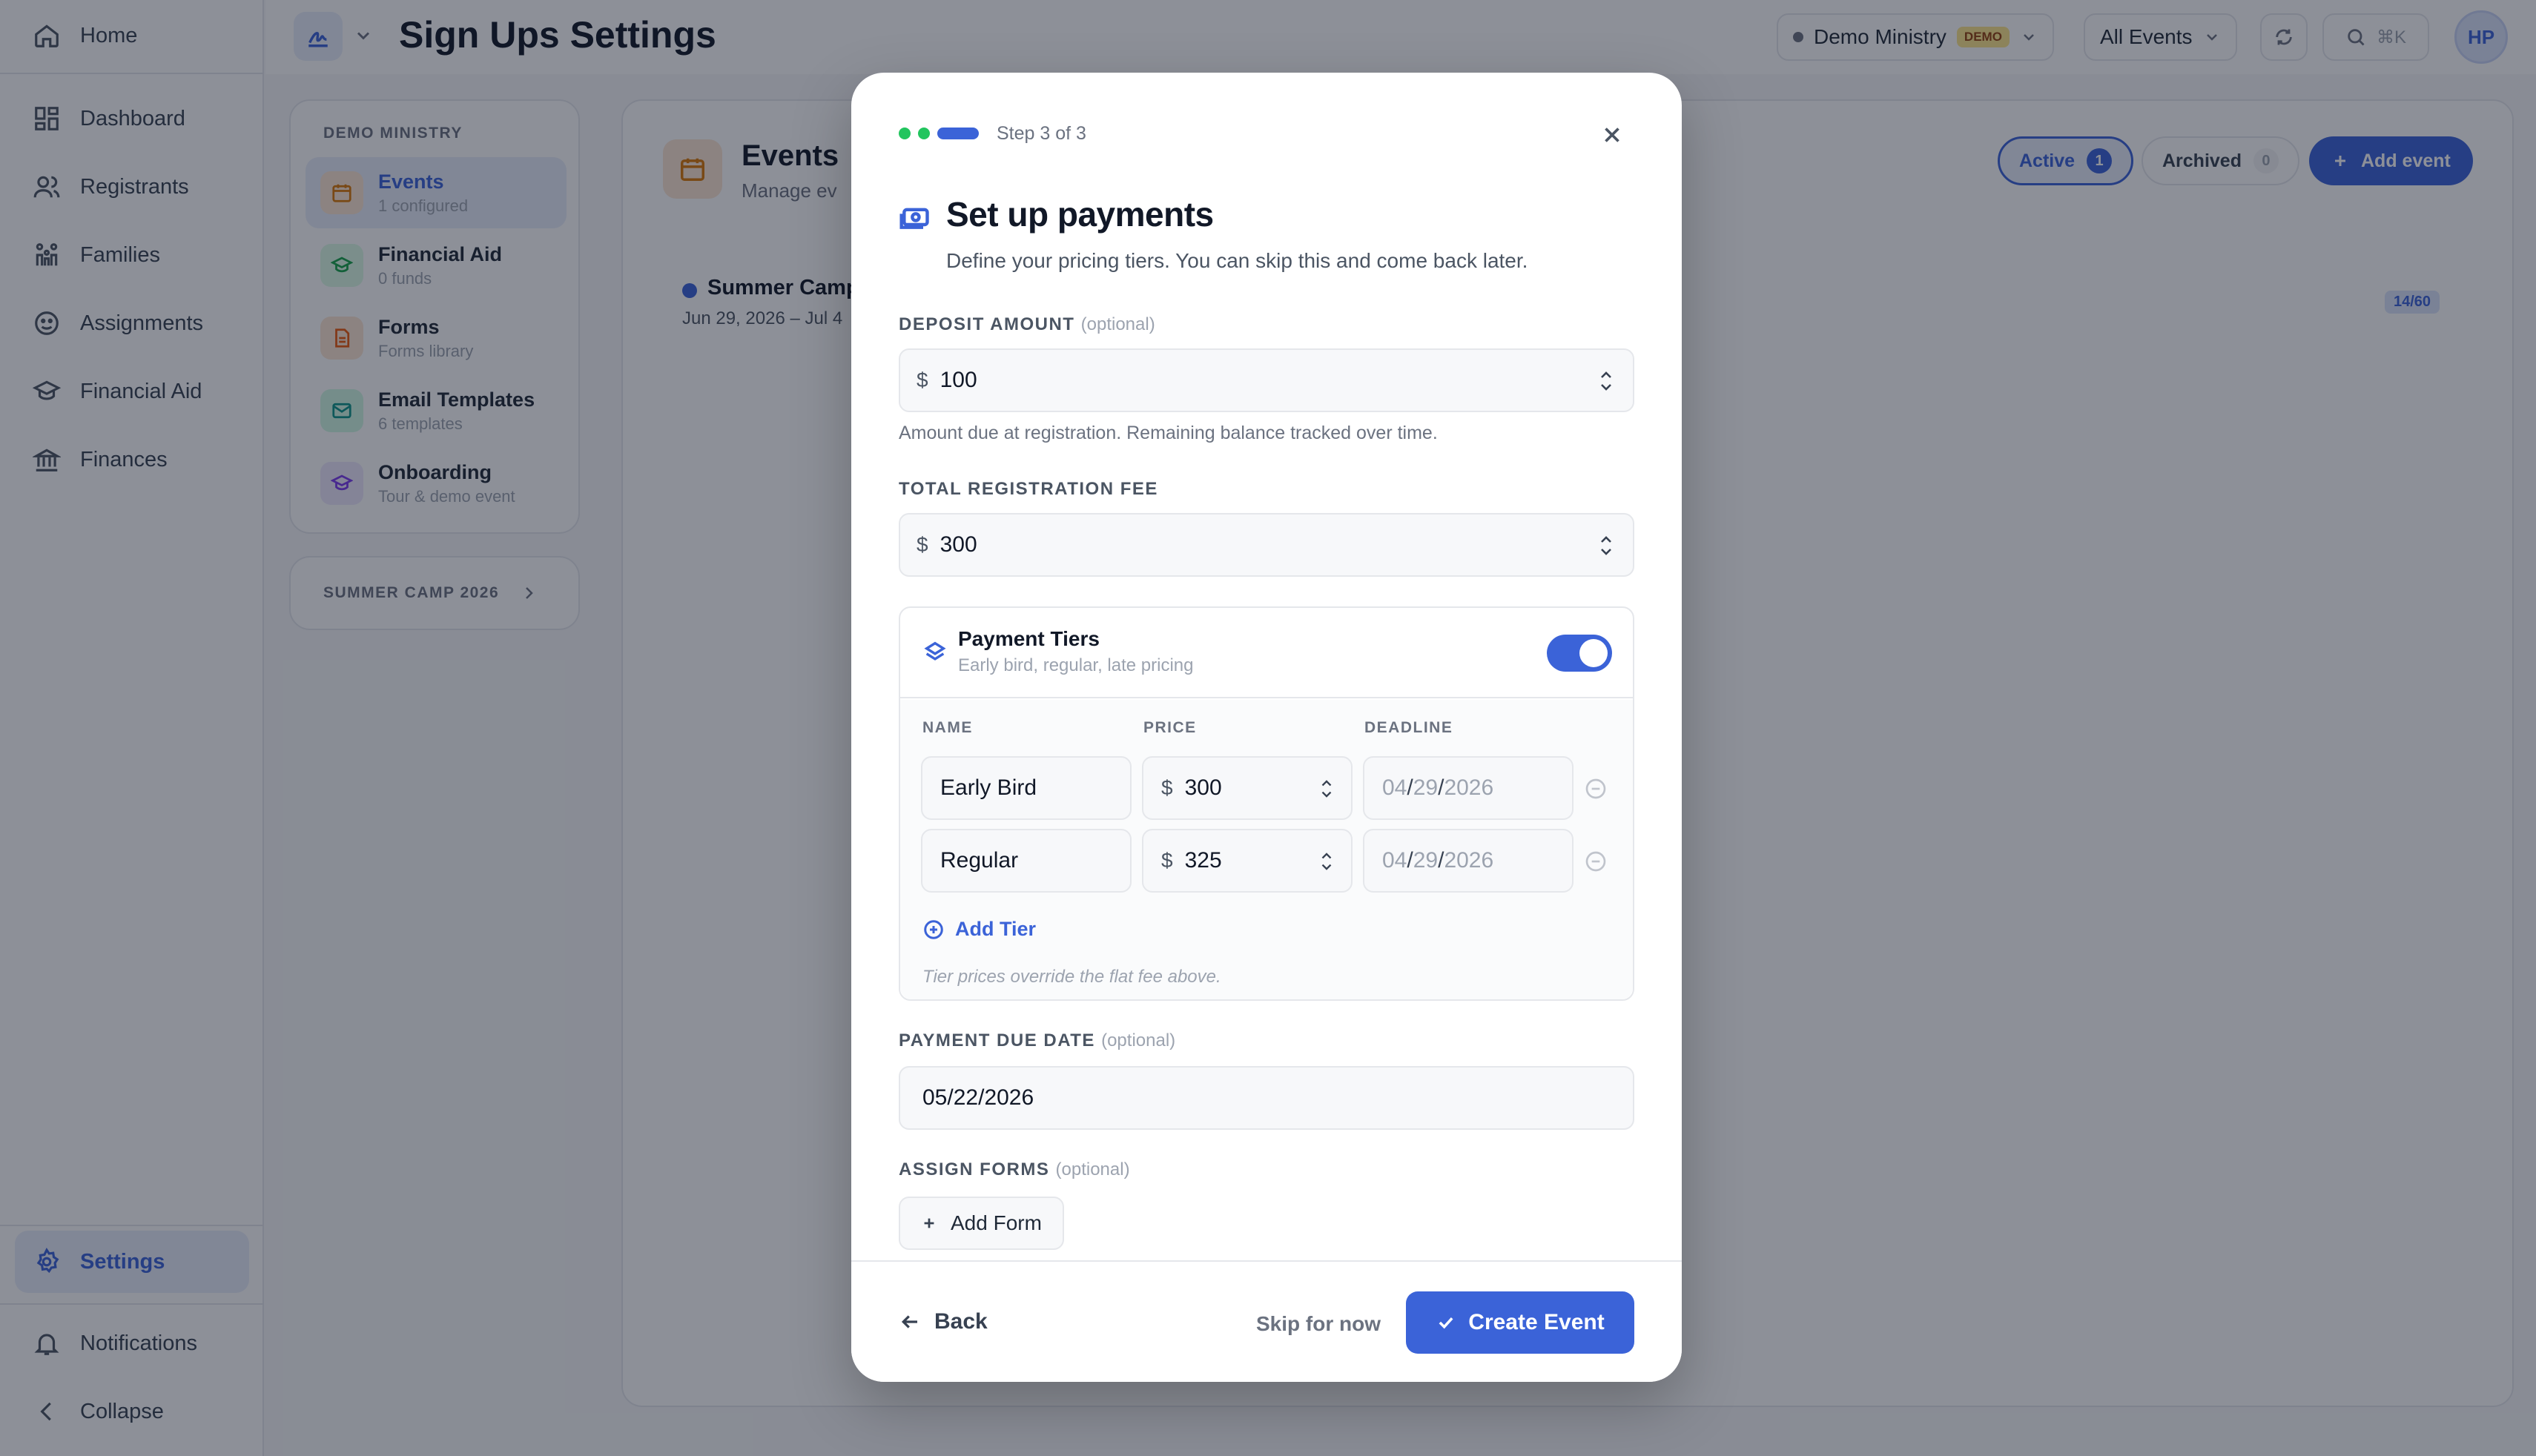 This screenshot has height=1456, width=2536. What do you see at coordinates (1537, 1322) in the screenshot?
I see `create-event-label: Create Event` at bounding box center [1537, 1322].